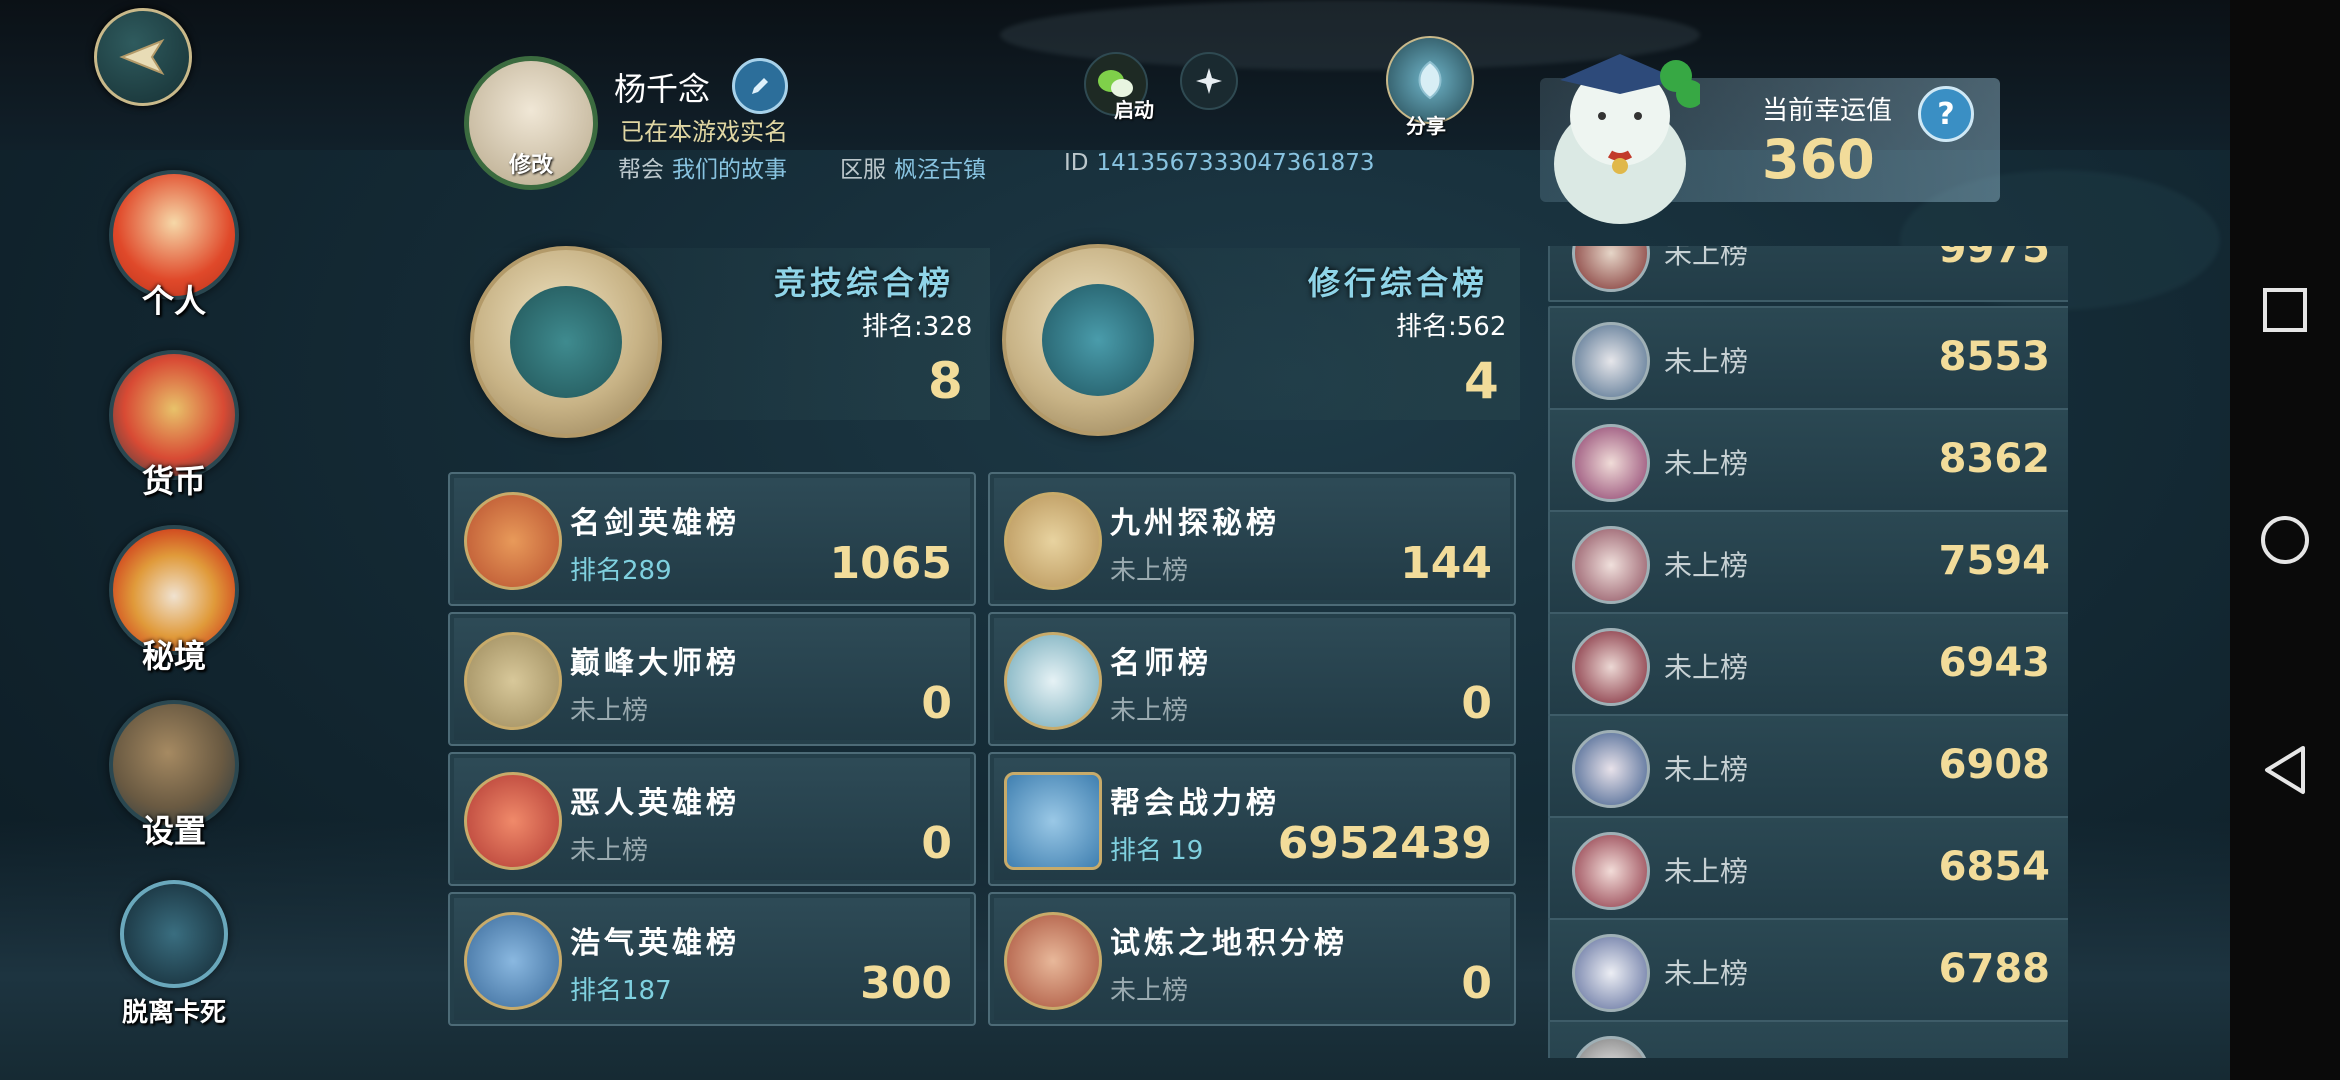 This screenshot has height=1080, width=2340. What do you see at coordinates (1451, 327) in the screenshot?
I see `cultivation-overall-rank: 排名:562` at bounding box center [1451, 327].